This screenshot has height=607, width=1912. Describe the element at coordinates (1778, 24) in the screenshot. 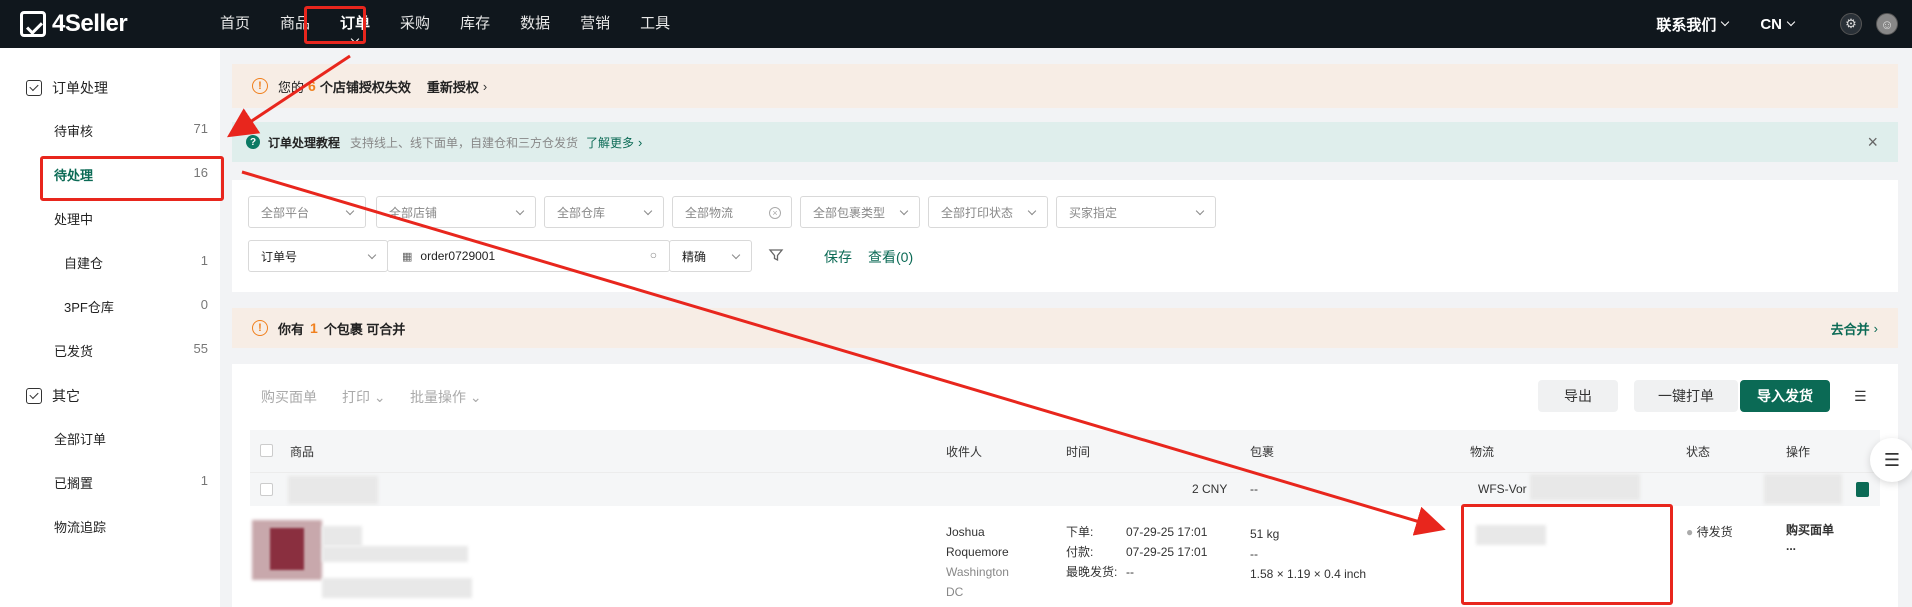

I see `language-menu: CN` at that location.